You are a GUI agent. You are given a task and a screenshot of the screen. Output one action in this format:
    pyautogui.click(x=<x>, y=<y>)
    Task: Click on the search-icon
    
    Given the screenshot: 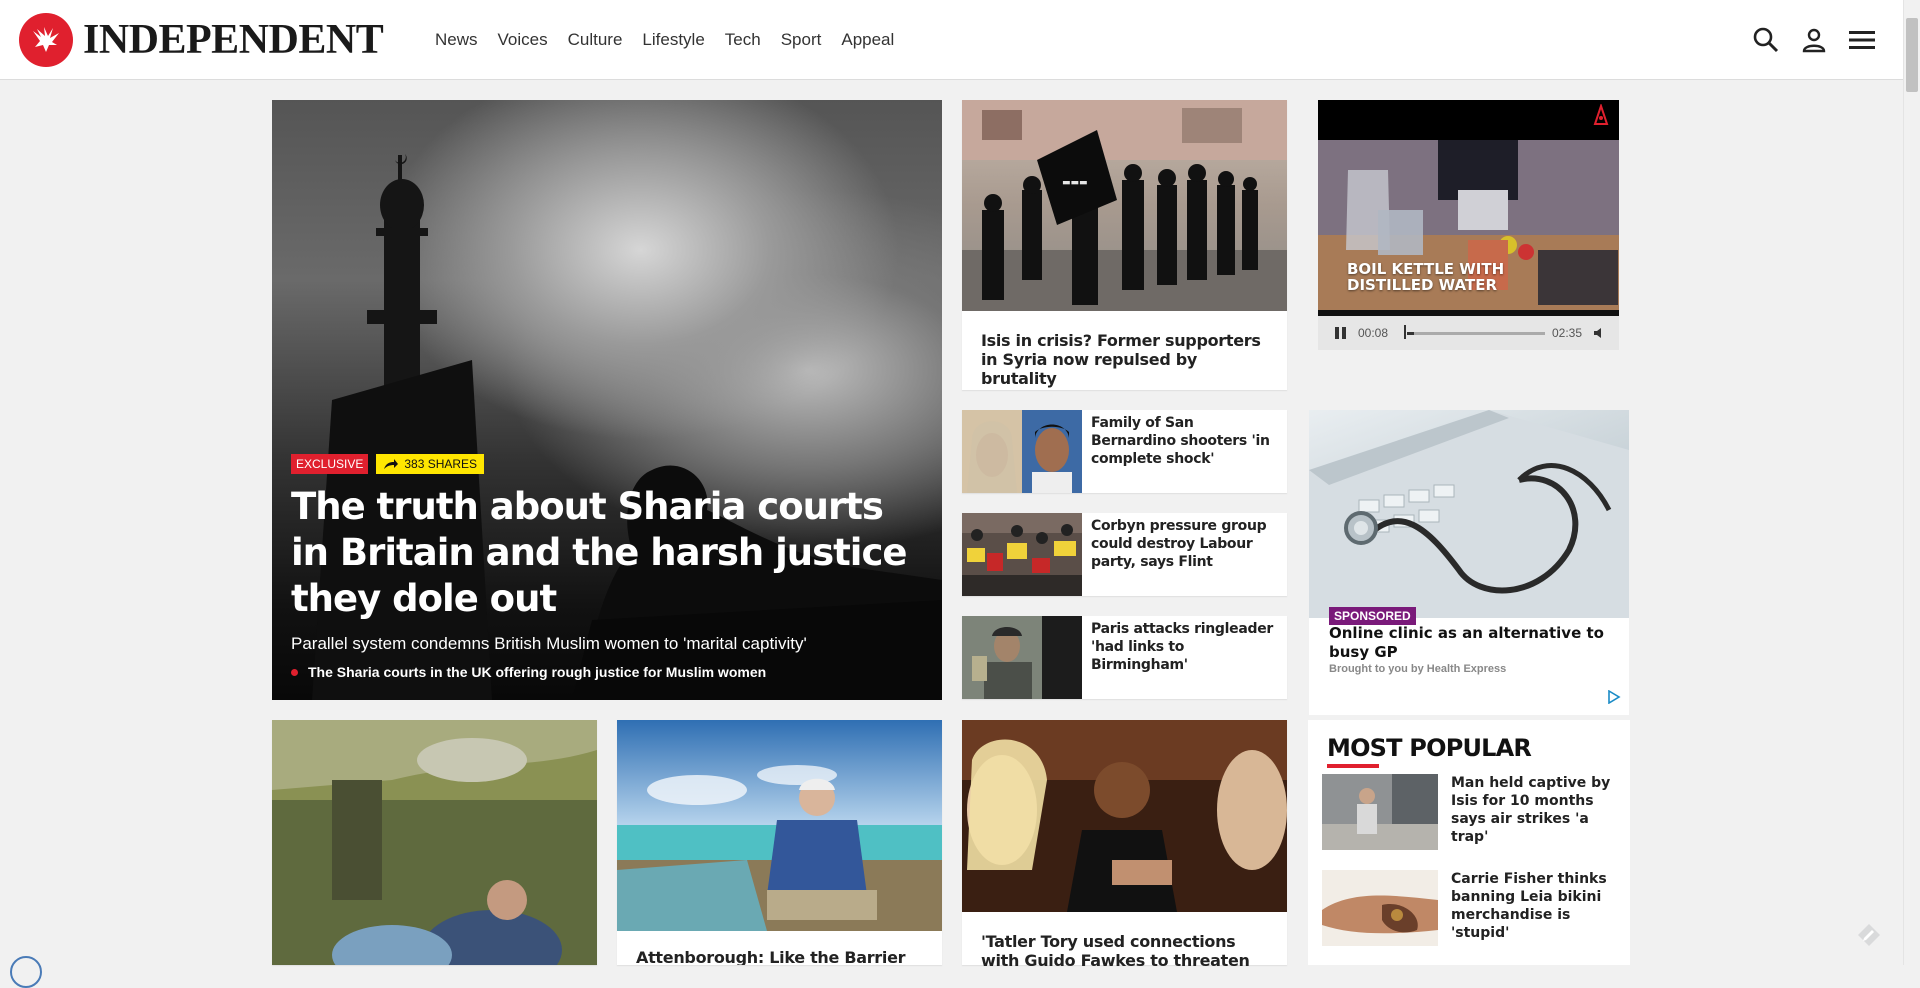 What is the action you would take?
    pyautogui.click(x=1766, y=40)
    